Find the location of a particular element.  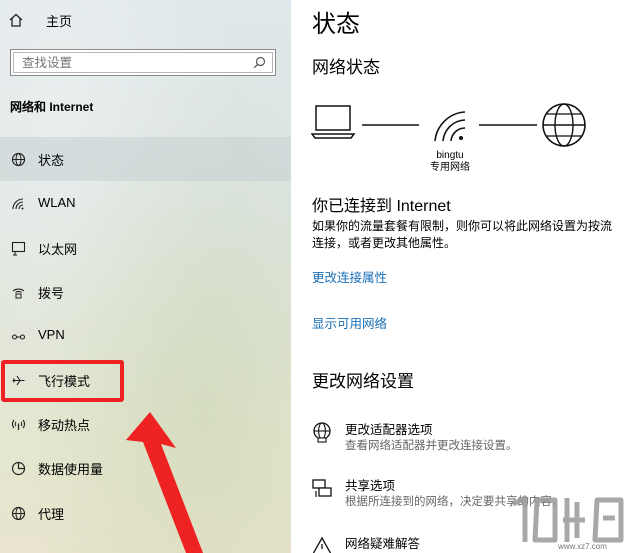

wifi-icon is located at coordinates (18, 204).